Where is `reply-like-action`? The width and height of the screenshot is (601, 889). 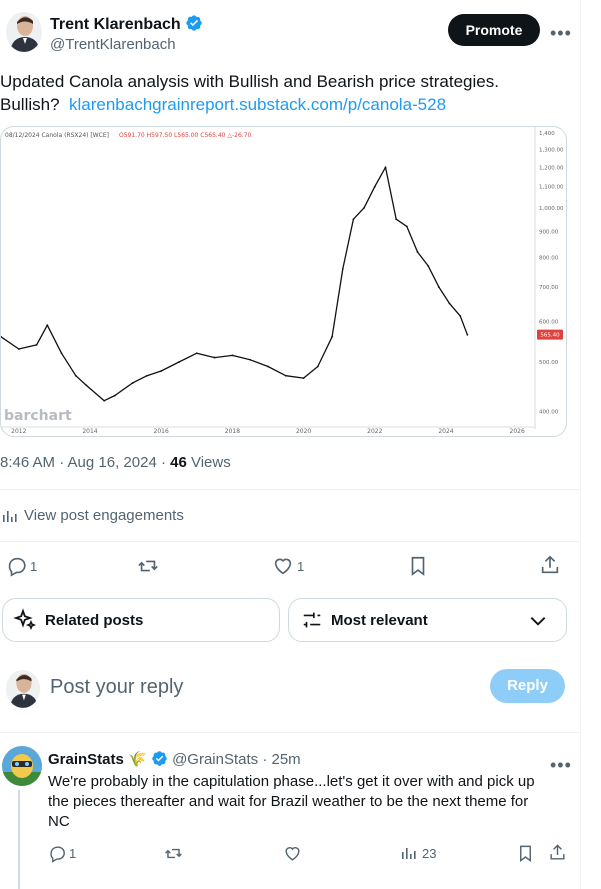
reply-like-action is located at coordinates (292, 853).